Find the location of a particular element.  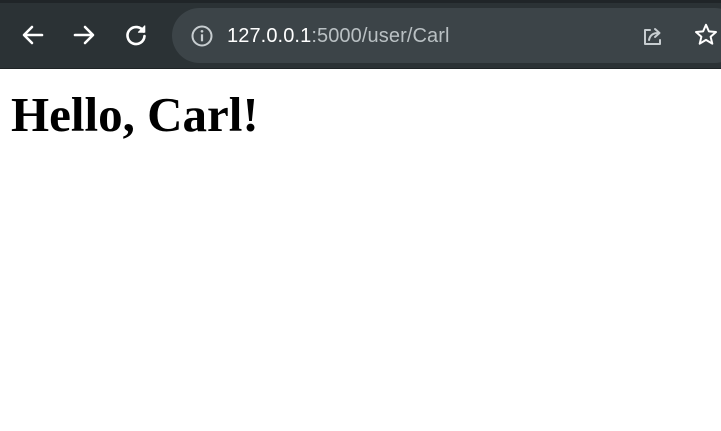

back-arrow-icon is located at coordinates (33, 35).